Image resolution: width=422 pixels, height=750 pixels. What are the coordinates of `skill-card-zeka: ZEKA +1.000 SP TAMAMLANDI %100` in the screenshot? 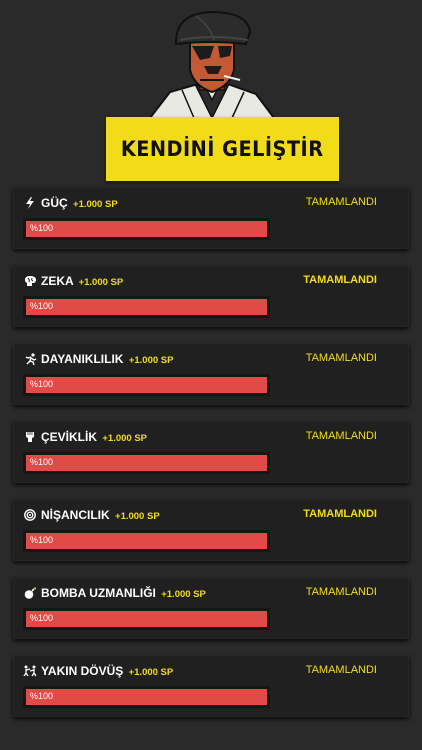 It's located at (211, 296).